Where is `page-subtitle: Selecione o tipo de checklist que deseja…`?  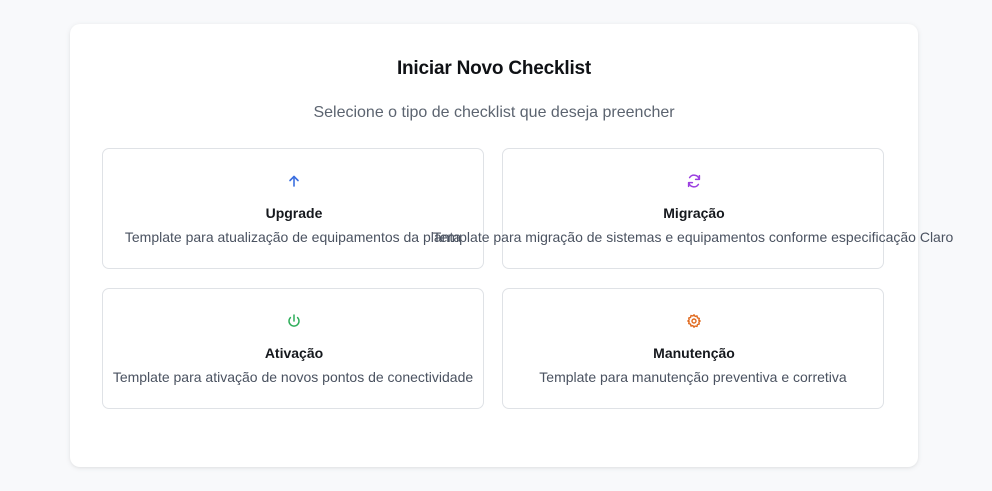 page-subtitle: Selecione o tipo de checklist que deseja… is located at coordinates (494, 112).